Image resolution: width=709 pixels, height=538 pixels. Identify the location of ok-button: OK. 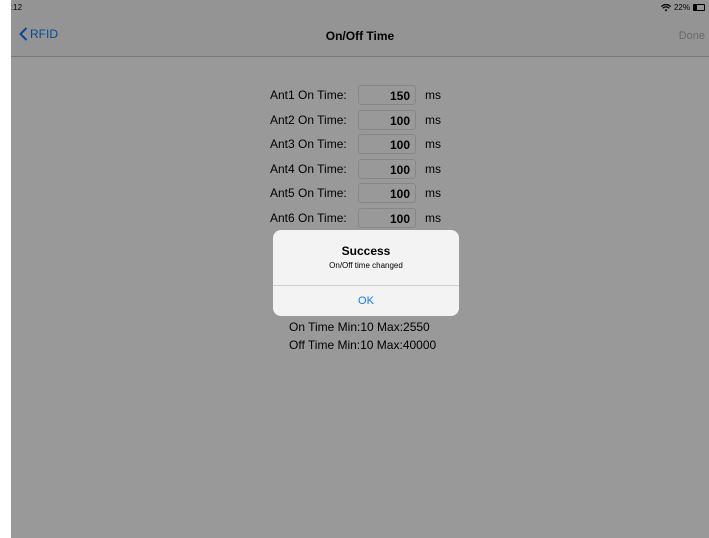
(366, 301).